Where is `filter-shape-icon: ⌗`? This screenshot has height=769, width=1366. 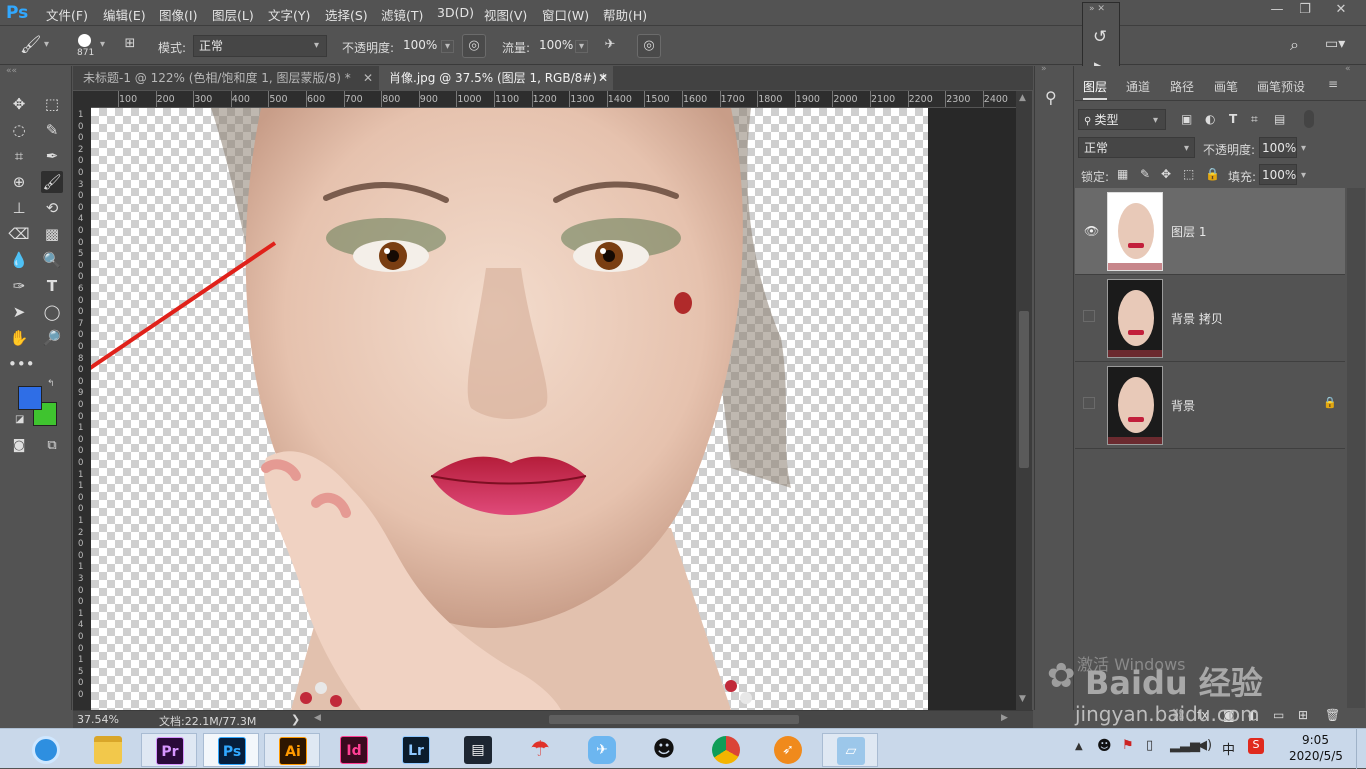
filter-shape-icon: ⌗ is located at coordinates (1254, 119).